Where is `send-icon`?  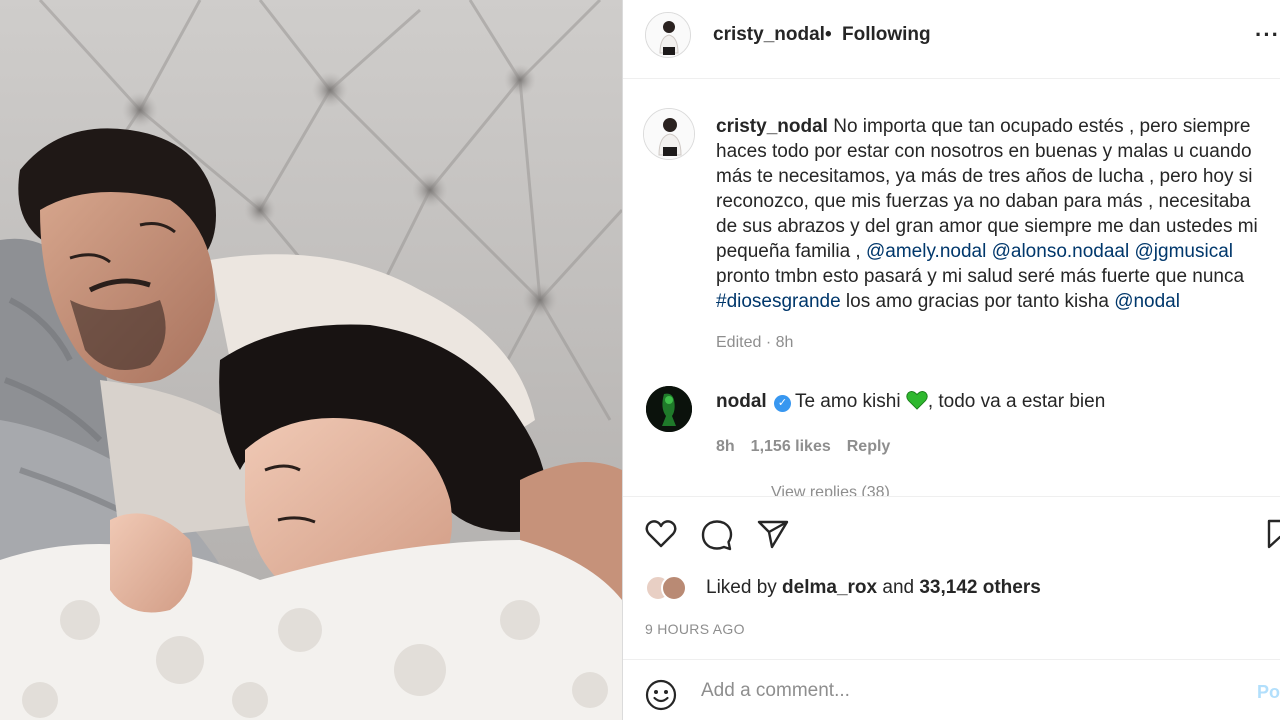 send-icon is located at coordinates (773, 534).